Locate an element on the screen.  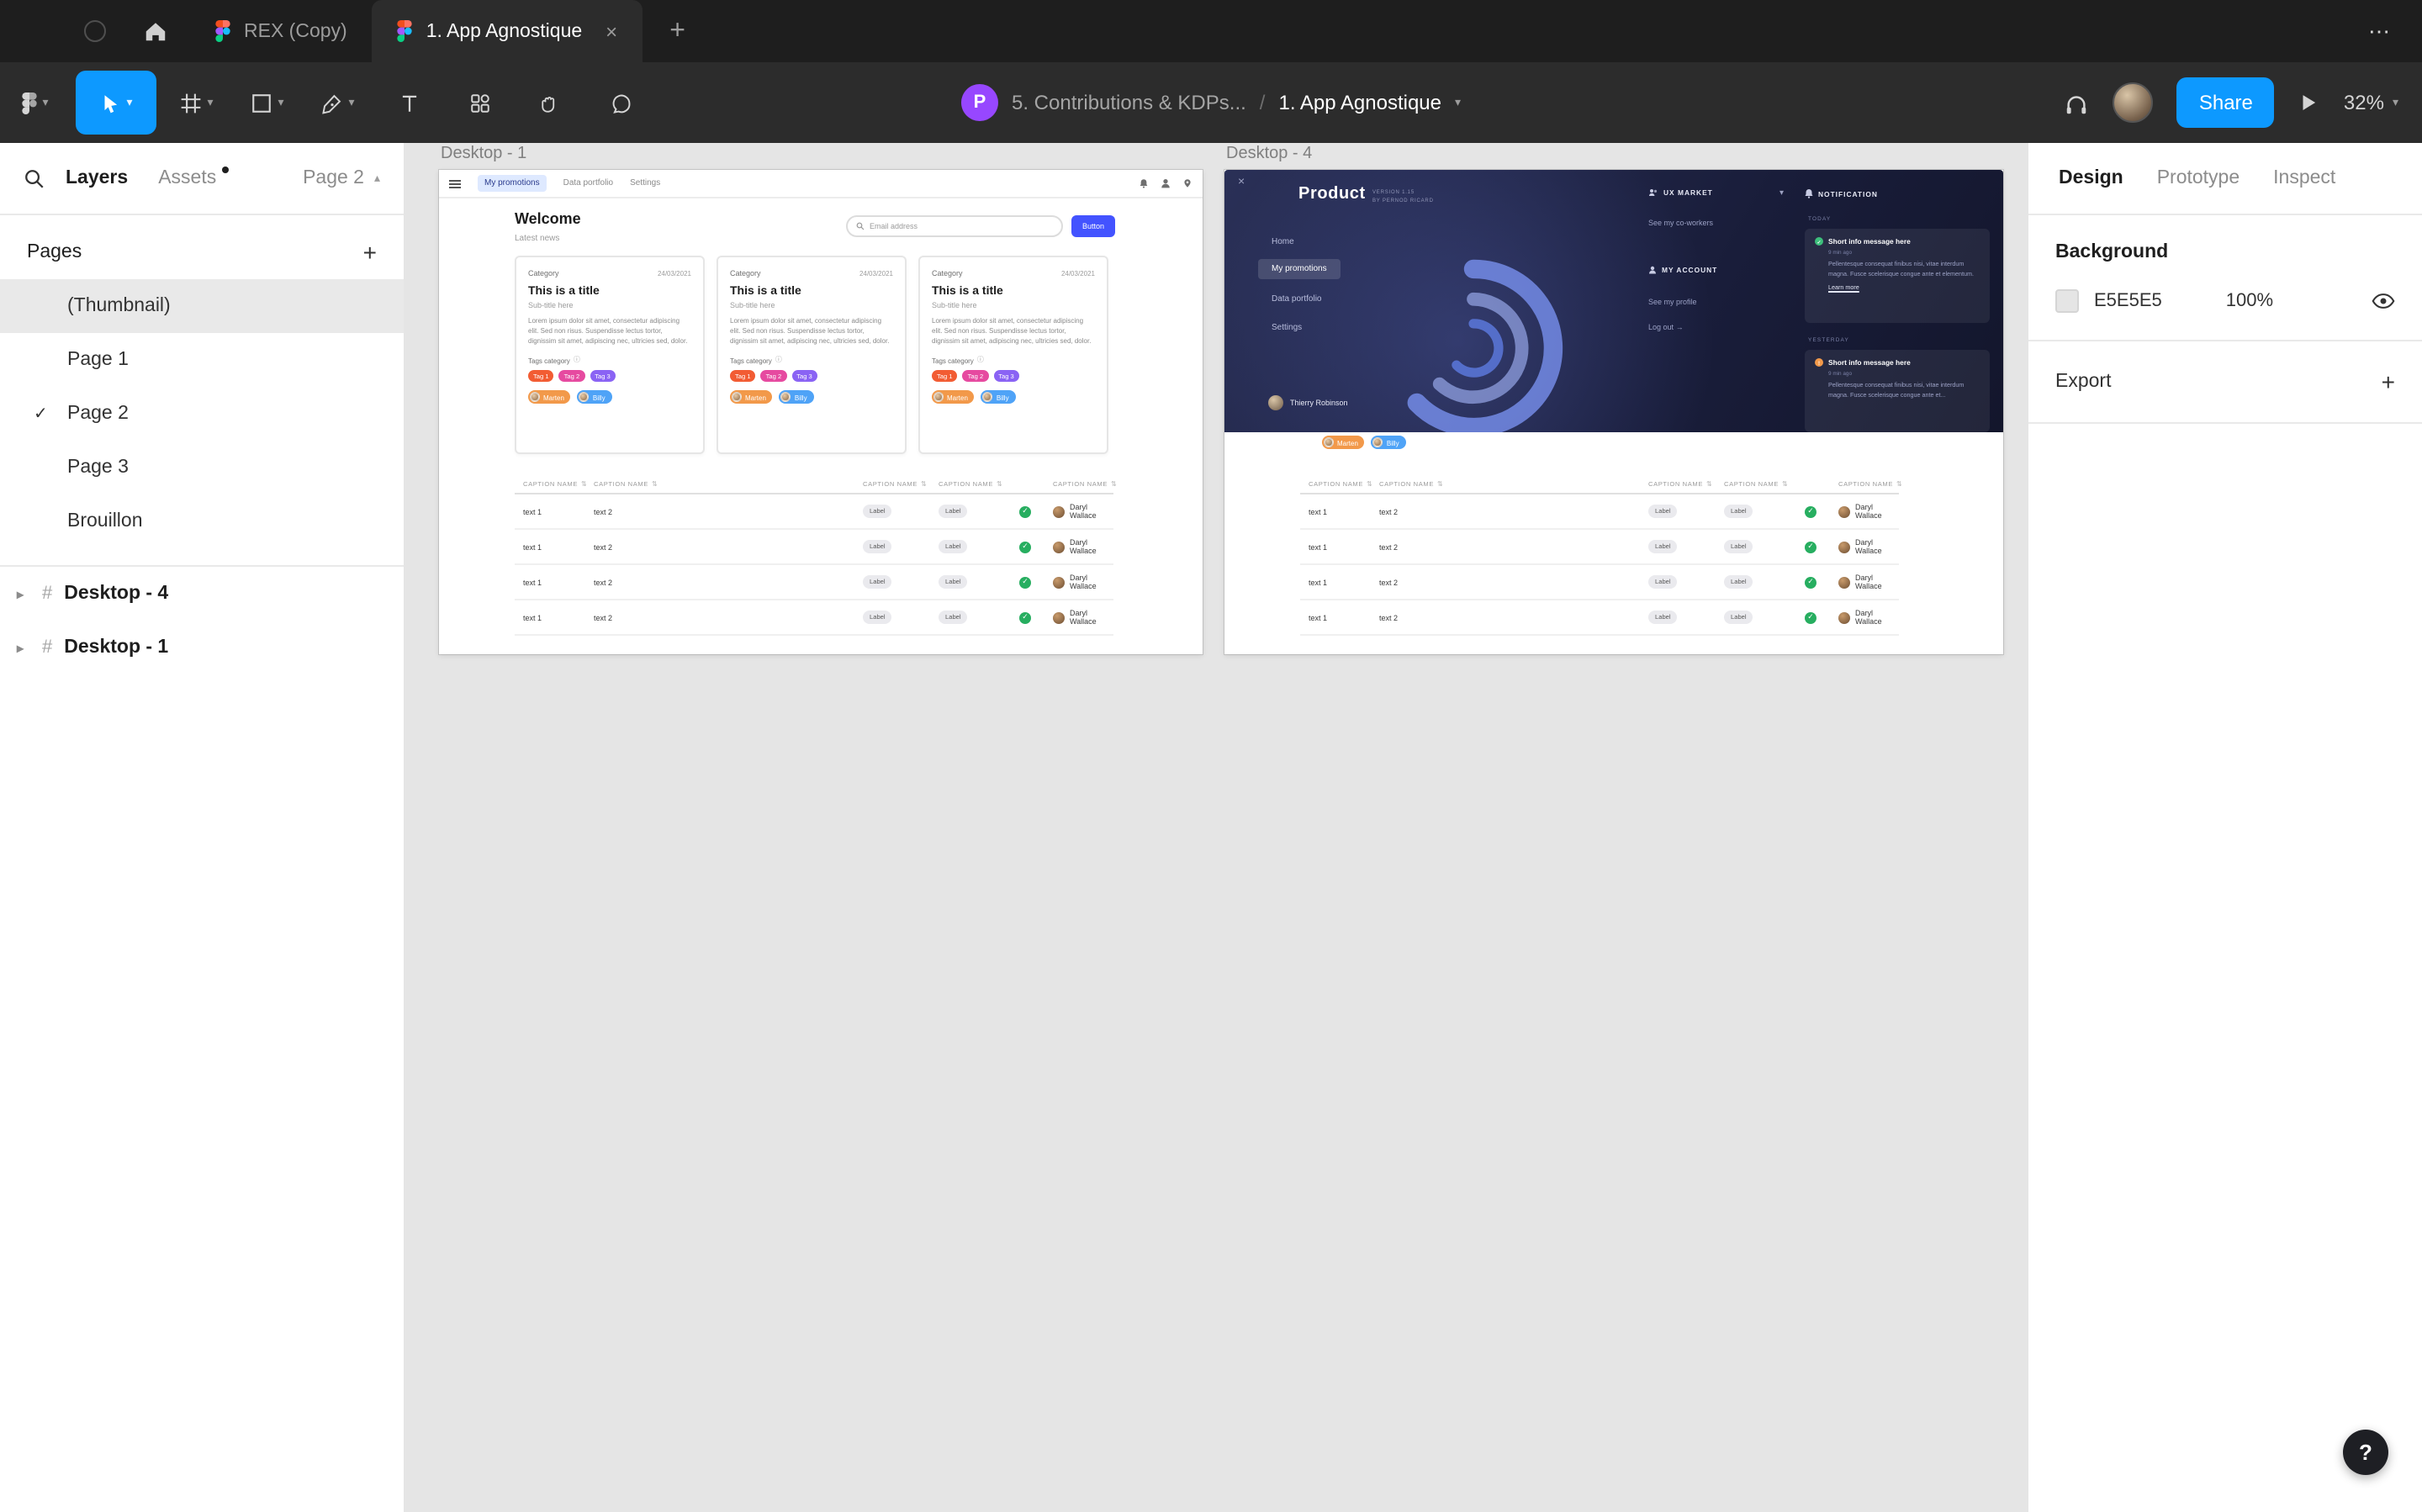
layer-item-desktop-1: ▸ # Desktop - 1 is located at coordinates (202, 647).